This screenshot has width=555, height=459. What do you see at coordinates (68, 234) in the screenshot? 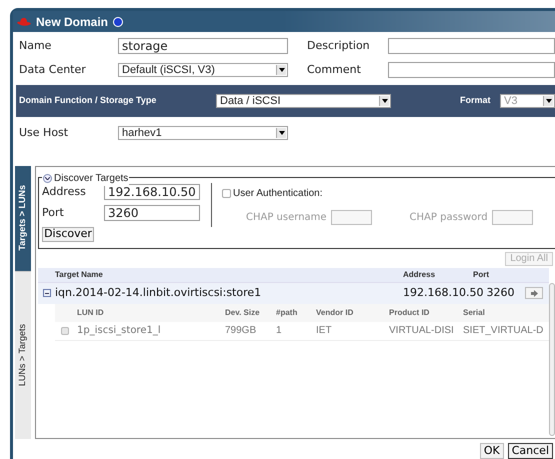
I see `discover-button: Discover` at bounding box center [68, 234].